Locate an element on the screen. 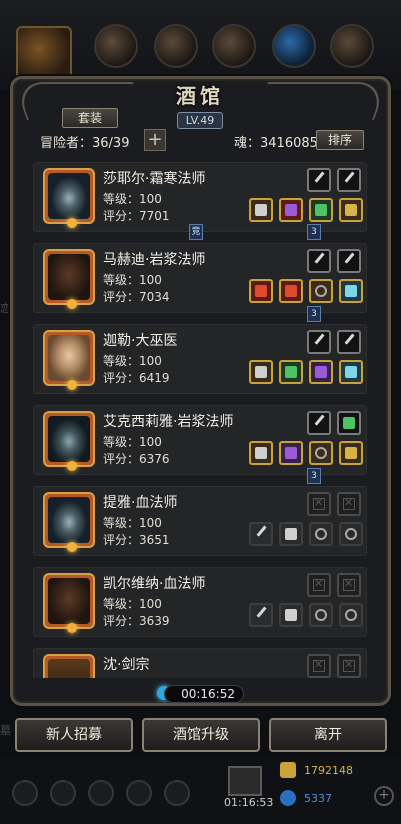 Image resolution: width=401 pixels, height=824 pixels. gem-icon is located at coordinates (321, 210).